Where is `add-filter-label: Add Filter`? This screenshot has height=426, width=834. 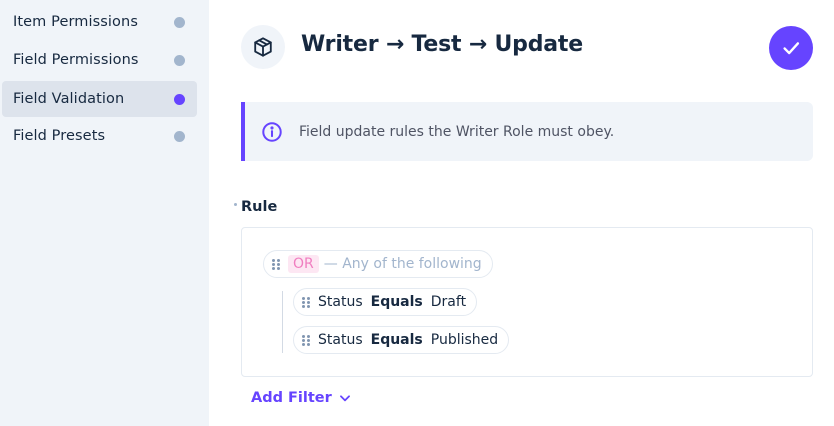
add-filter-label: Add Filter is located at coordinates (291, 398).